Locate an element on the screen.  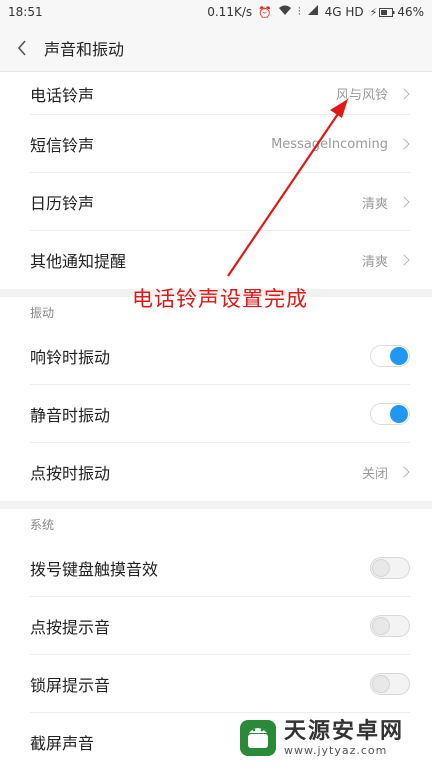
vibrate-on-tap-row: 点按时振动 关闭 is located at coordinates (216, 472).